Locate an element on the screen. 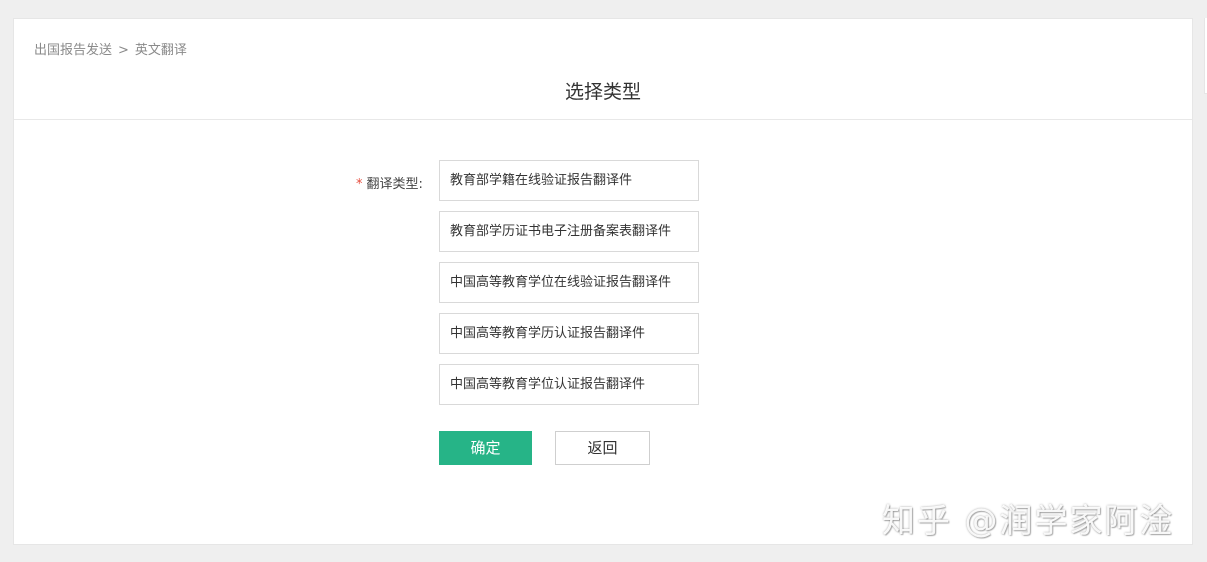 The width and height of the screenshot is (1207, 562). breadcrumb-parent-link: 出国报告发送 is located at coordinates (73, 48).